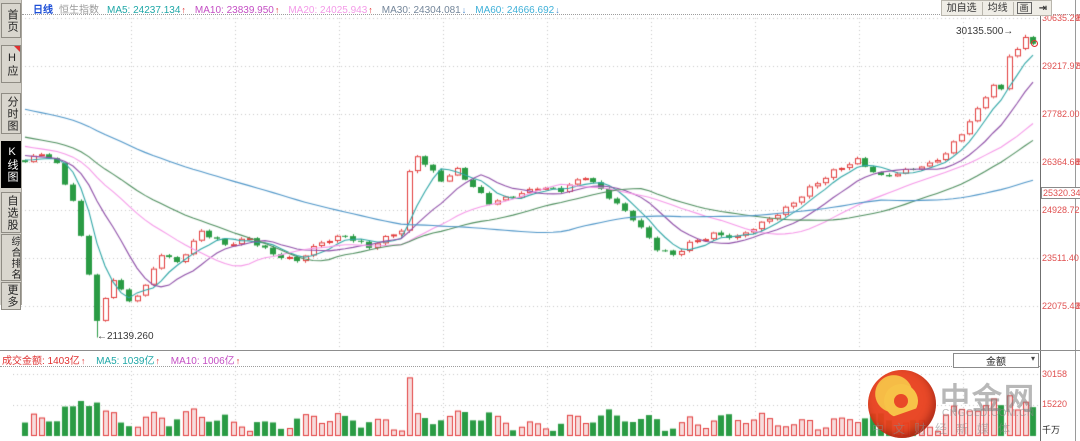  Describe the element at coordinates (330, 10) in the screenshot. I see `ma20-legend: MA20: 24025.943↑` at that location.